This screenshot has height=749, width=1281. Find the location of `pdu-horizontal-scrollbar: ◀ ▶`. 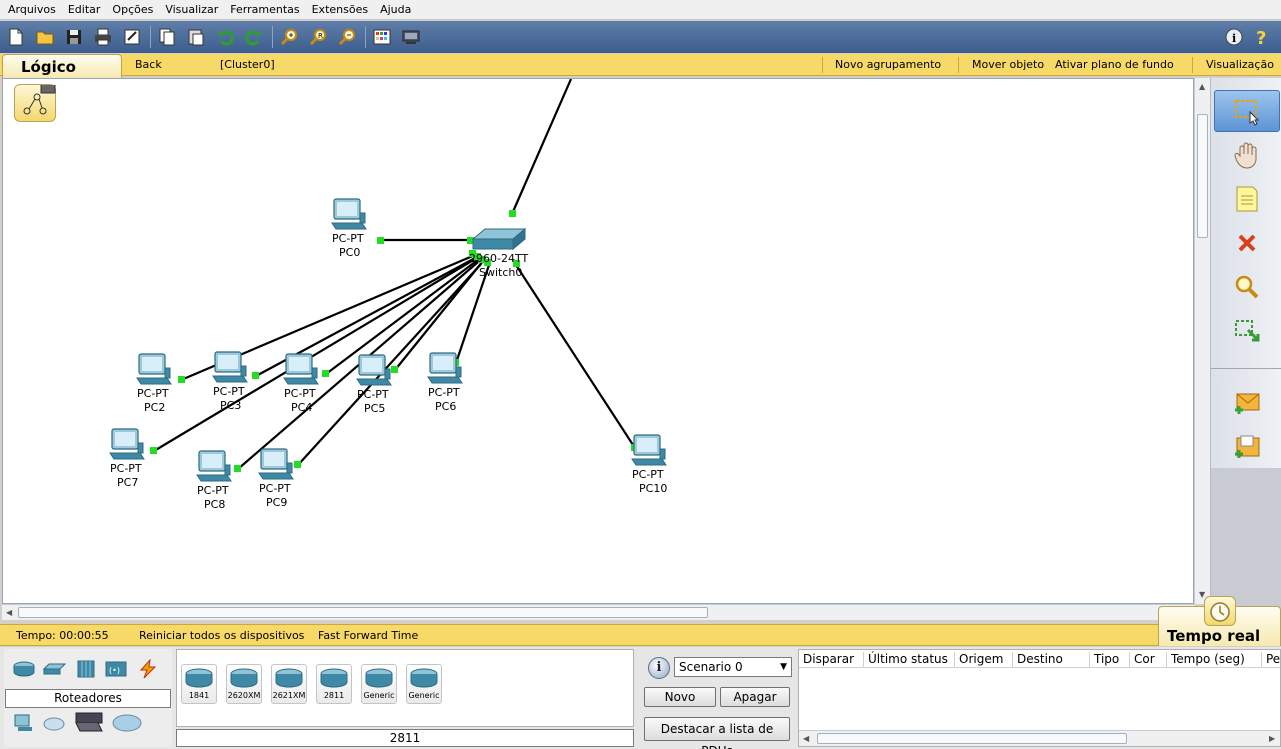

pdu-horizontal-scrollbar: ◀ ▶ is located at coordinates (1039, 738).